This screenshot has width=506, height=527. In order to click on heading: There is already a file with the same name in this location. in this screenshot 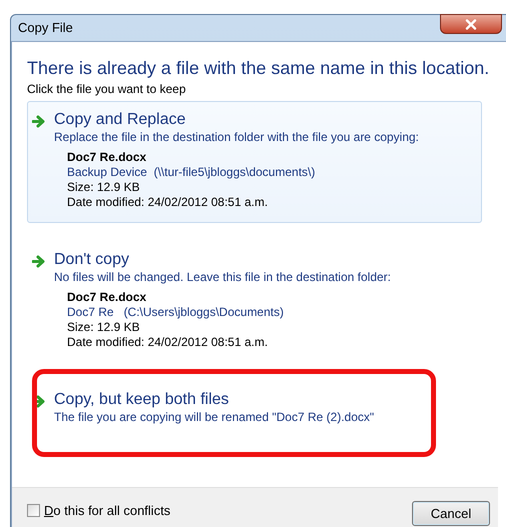, I will do `click(258, 68)`.